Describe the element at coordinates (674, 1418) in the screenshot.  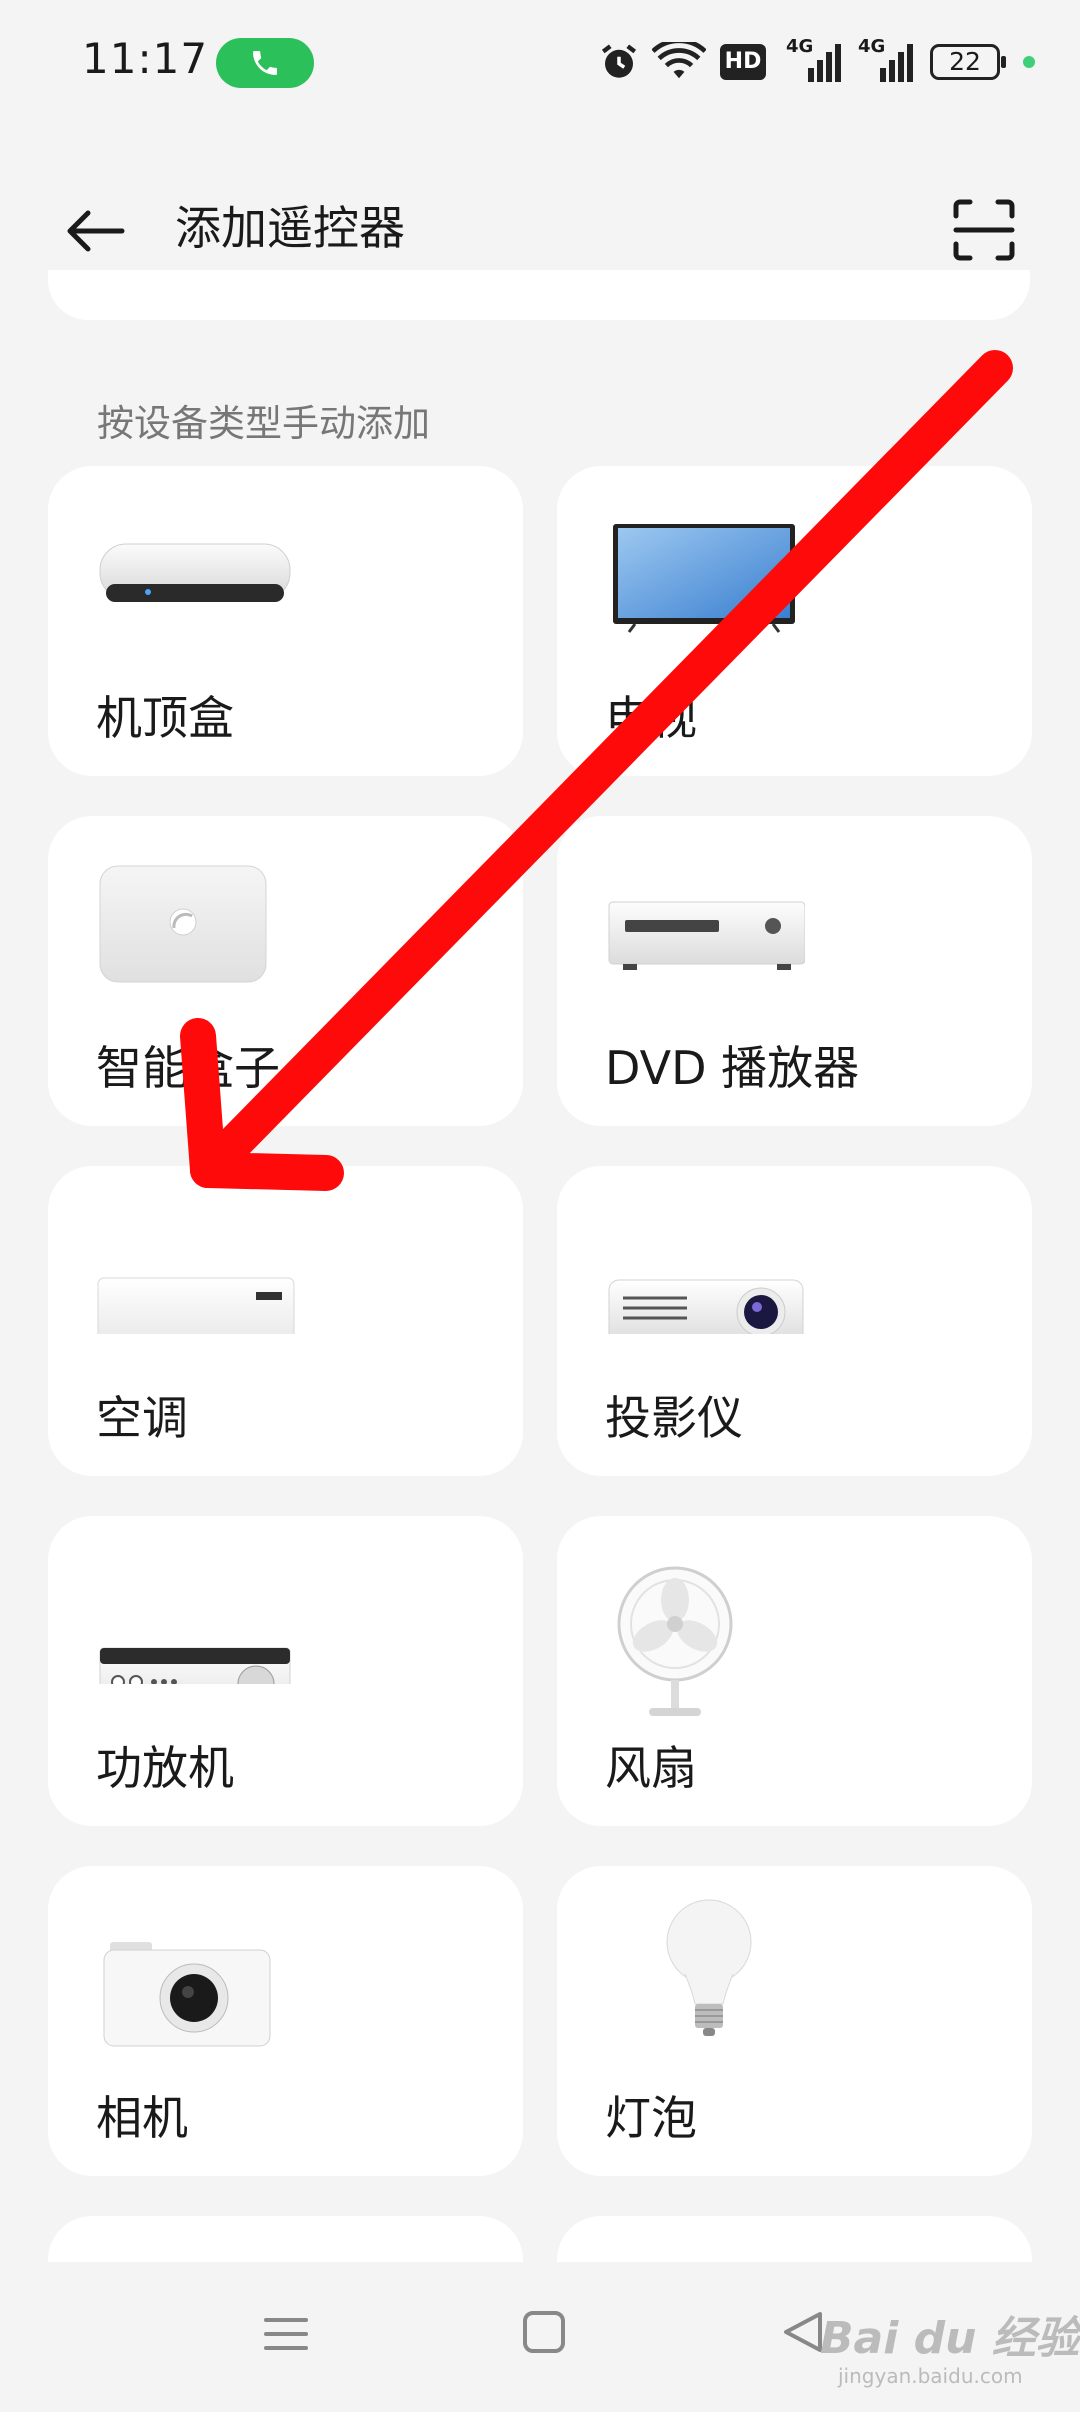
I see `device-label: 投影仪` at that location.